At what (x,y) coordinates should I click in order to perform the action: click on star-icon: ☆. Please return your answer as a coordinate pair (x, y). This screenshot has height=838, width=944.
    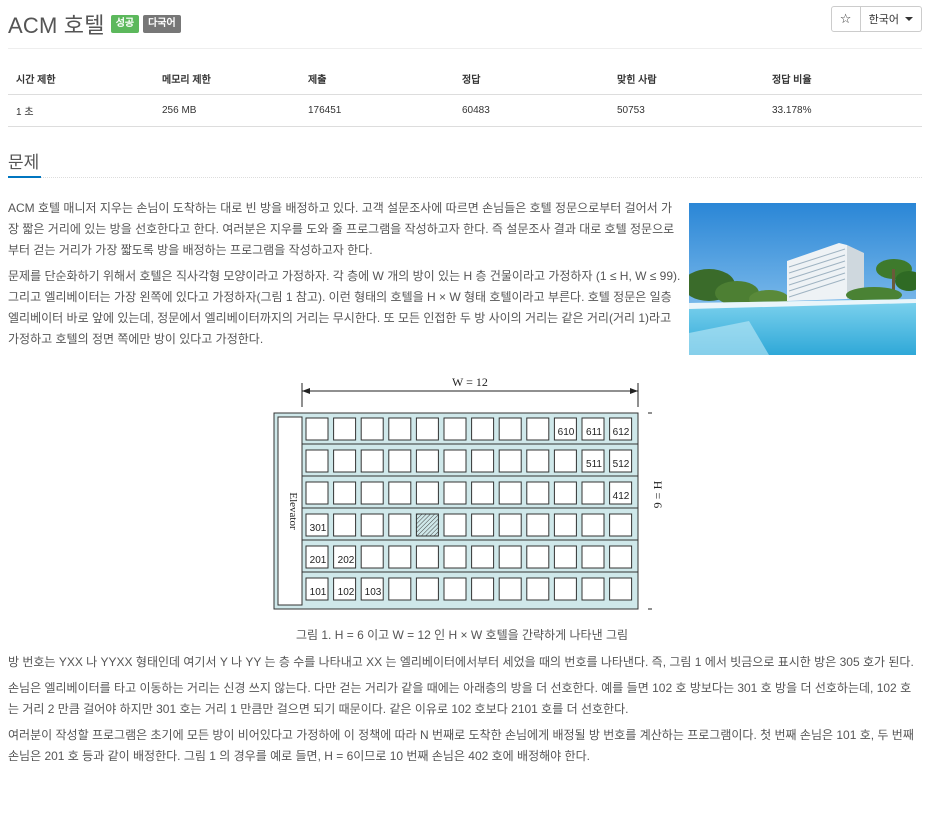
    Looking at the image, I should click on (845, 18).